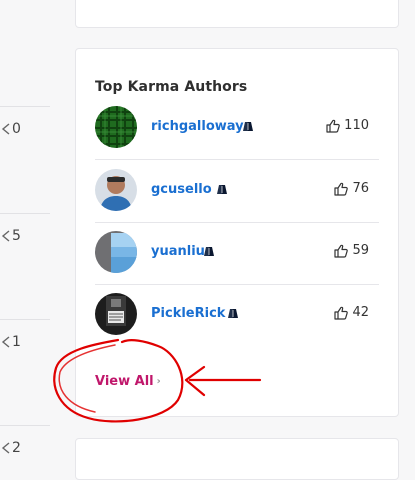  I want to click on author-row: richgalloway 110, so click(237, 128).